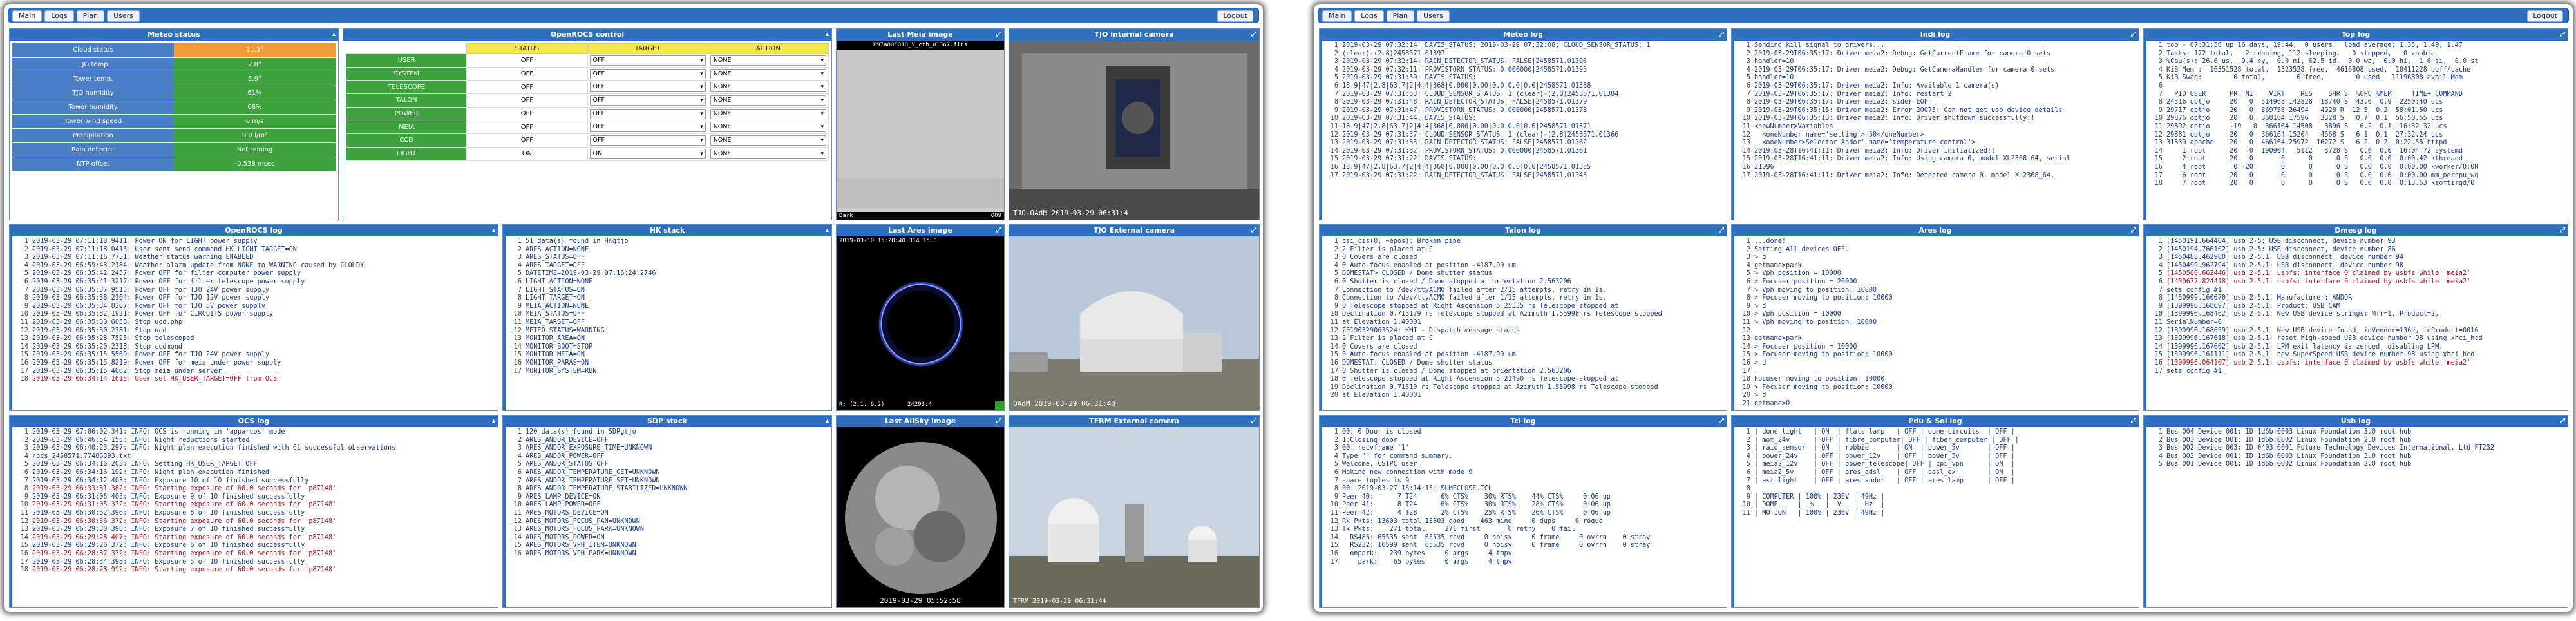 The image size is (2576, 621). What do you see at coordinates (581, 432) in the screenshot?
I see `log-text: 120 data(s) found in SDPgtjo` at bounding box center [581, 432].